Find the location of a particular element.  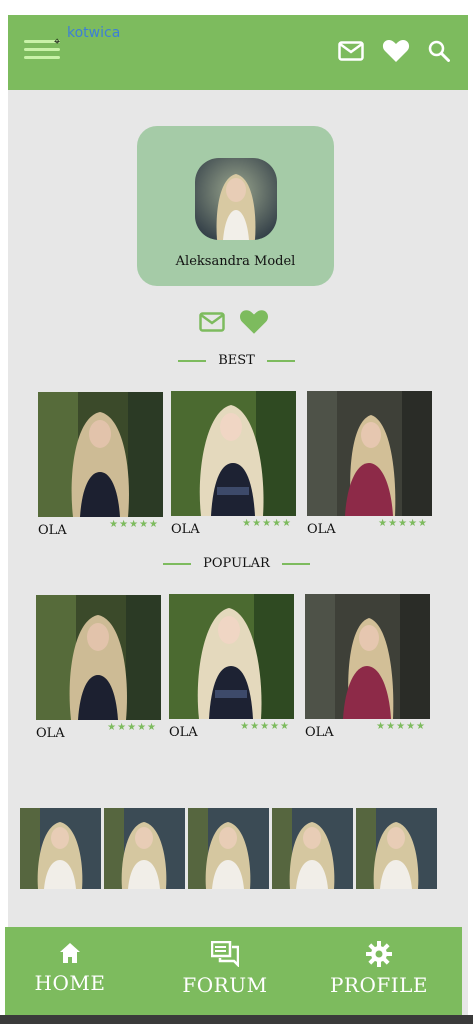

anchor-link: kotwica is located at coordinates (93, 33).